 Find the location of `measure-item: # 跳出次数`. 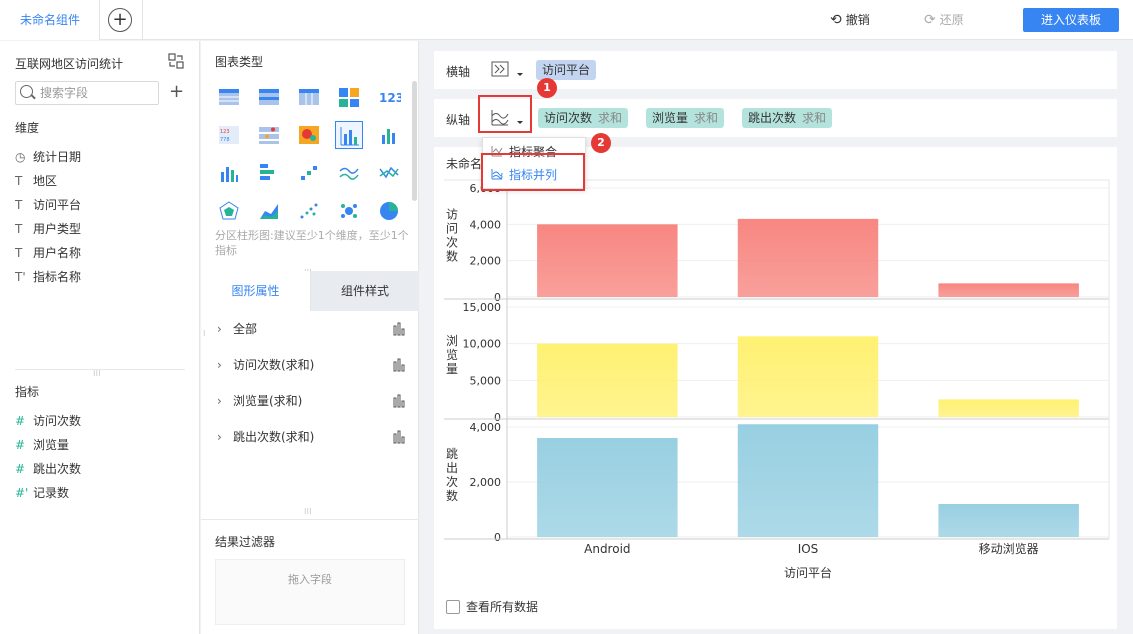

measure-item: # 跳出次数 is located at coordinates (48, 469).